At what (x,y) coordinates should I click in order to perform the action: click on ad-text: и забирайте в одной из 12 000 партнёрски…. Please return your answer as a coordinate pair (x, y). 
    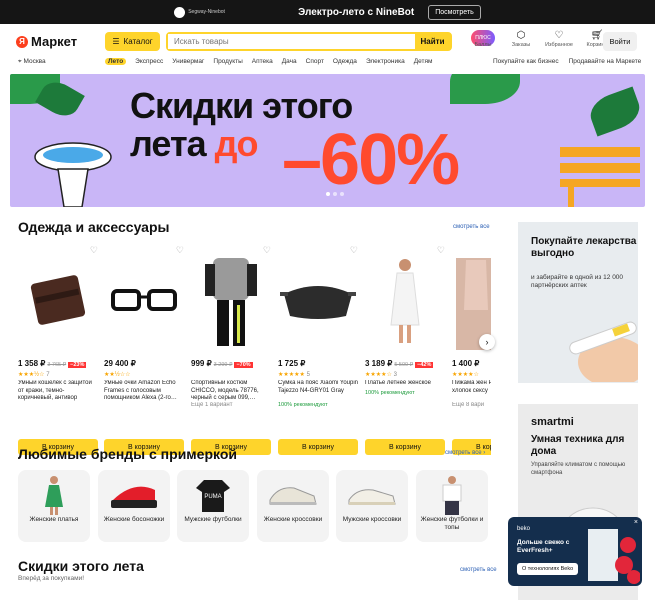
    Looking at the image, I should click on (577, 281).